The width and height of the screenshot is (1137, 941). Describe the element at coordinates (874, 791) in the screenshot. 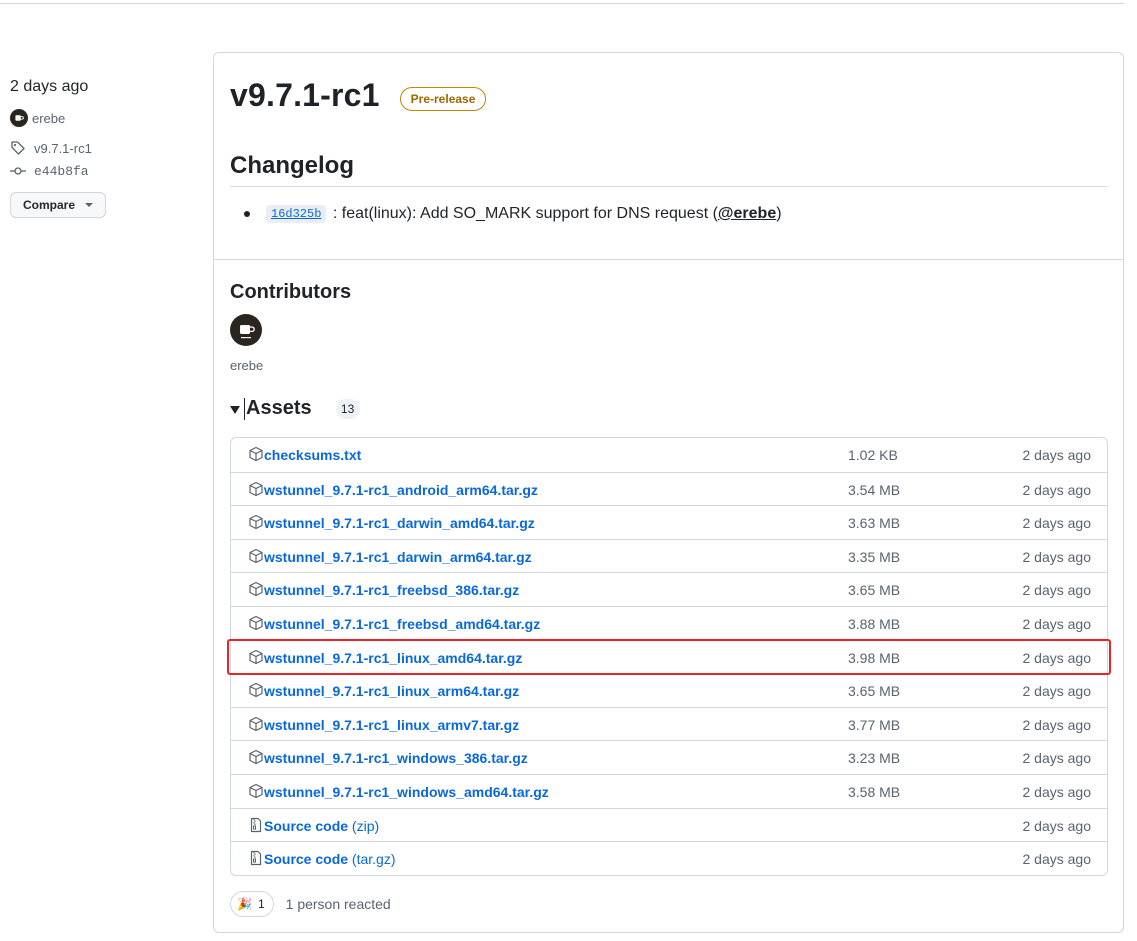

I see `asset-size: 3.58 MB` at that location.